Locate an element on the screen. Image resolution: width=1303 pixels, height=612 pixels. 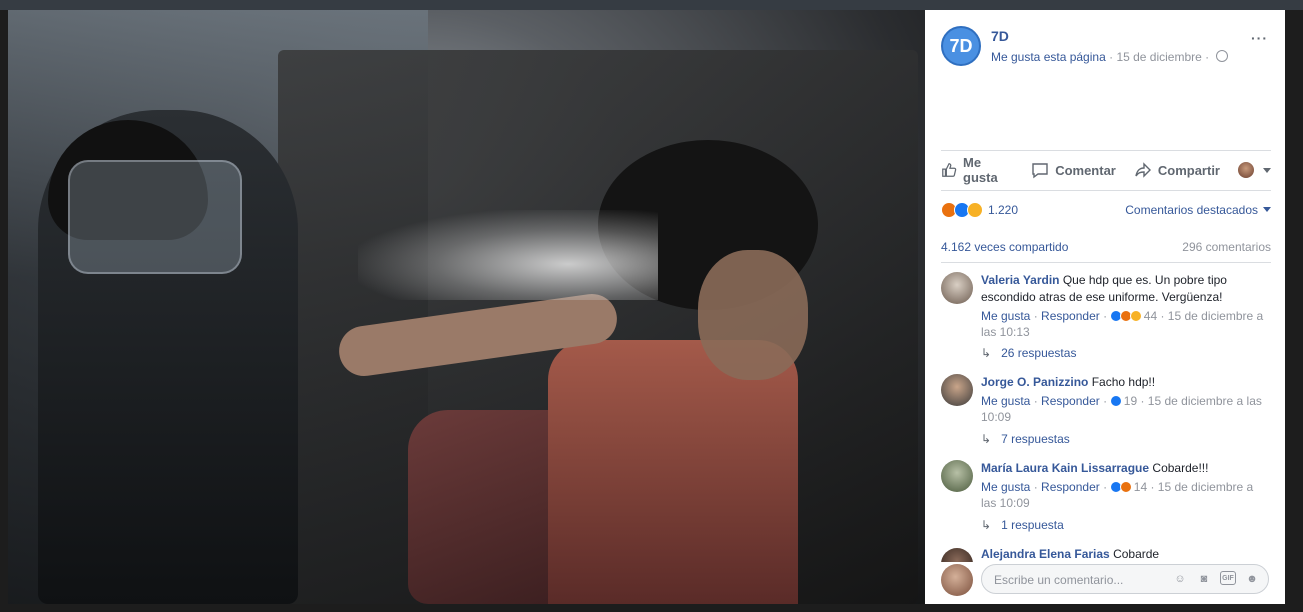
post-meta: Me gusta esta página · 15 de diciembre · is located at coordinates (1109, 57).